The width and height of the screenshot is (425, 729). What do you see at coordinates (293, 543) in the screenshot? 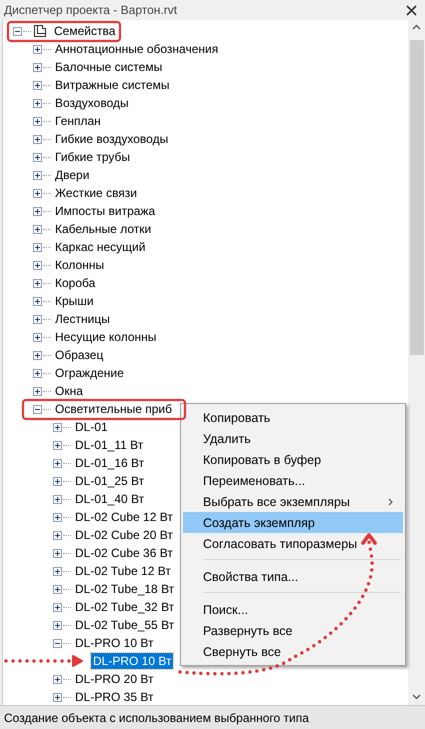
I see `menu-item: Согласовать типоразмеры` at bounding box center [293, 543].